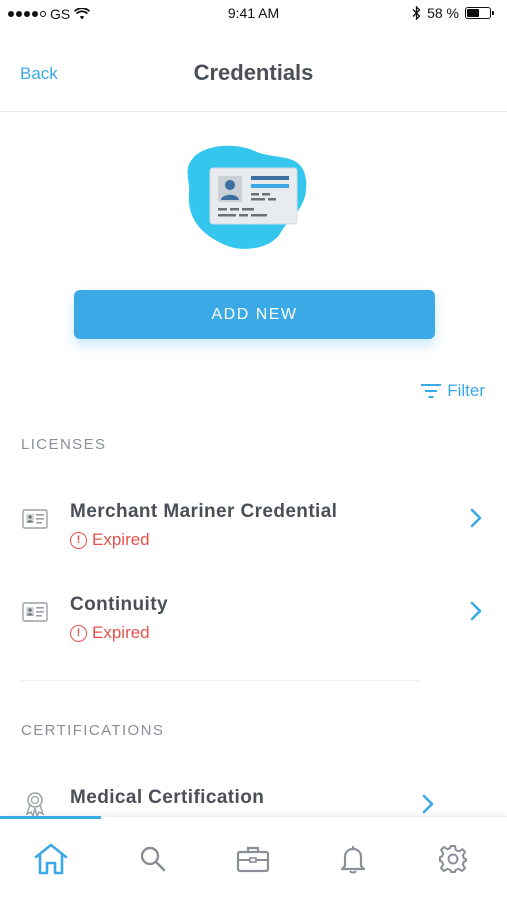 The image size is (507, 900). What do you see at coordinates (473, 13) in the screenshot?
I see `battery-level` at bounding box center [473, 13].